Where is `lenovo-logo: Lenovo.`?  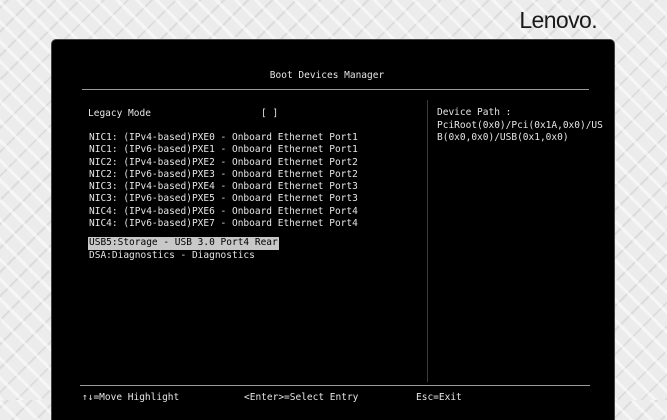 lenovo-logo: Lenovo. is located at coordinates (558, 20).